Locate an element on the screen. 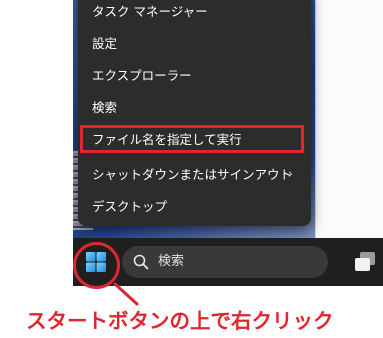  menu-item-label: ファイル名を指定して実行 is located at coordinates (167, 139).